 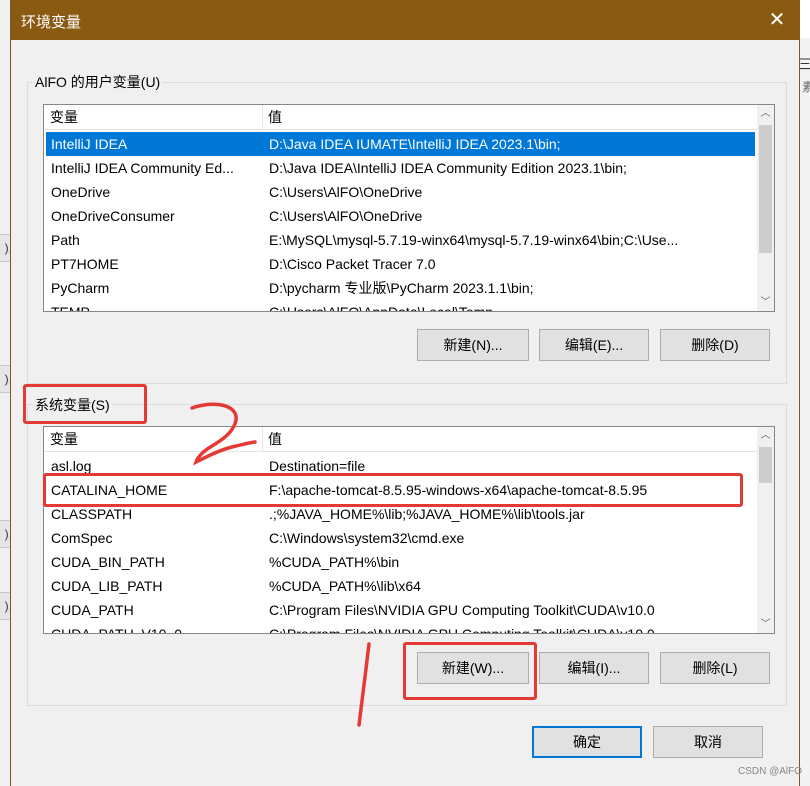 What do you see at coordinates (806, 87) in the screenshot?
I see `background-text: 素` at bounding box center [806, 87].